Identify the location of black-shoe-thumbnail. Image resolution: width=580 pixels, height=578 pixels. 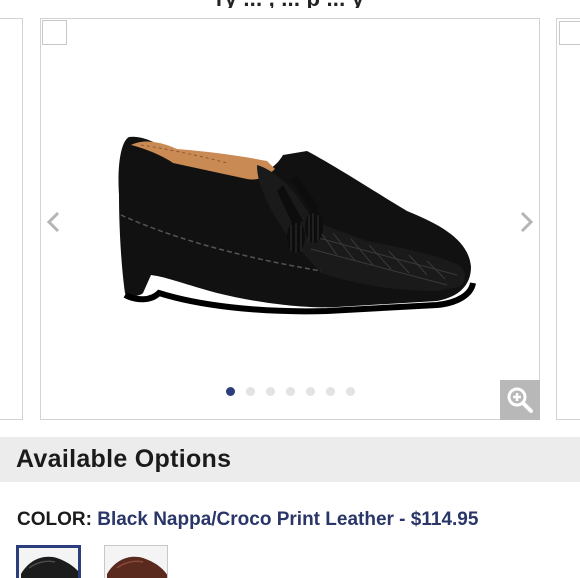
(48, 563).